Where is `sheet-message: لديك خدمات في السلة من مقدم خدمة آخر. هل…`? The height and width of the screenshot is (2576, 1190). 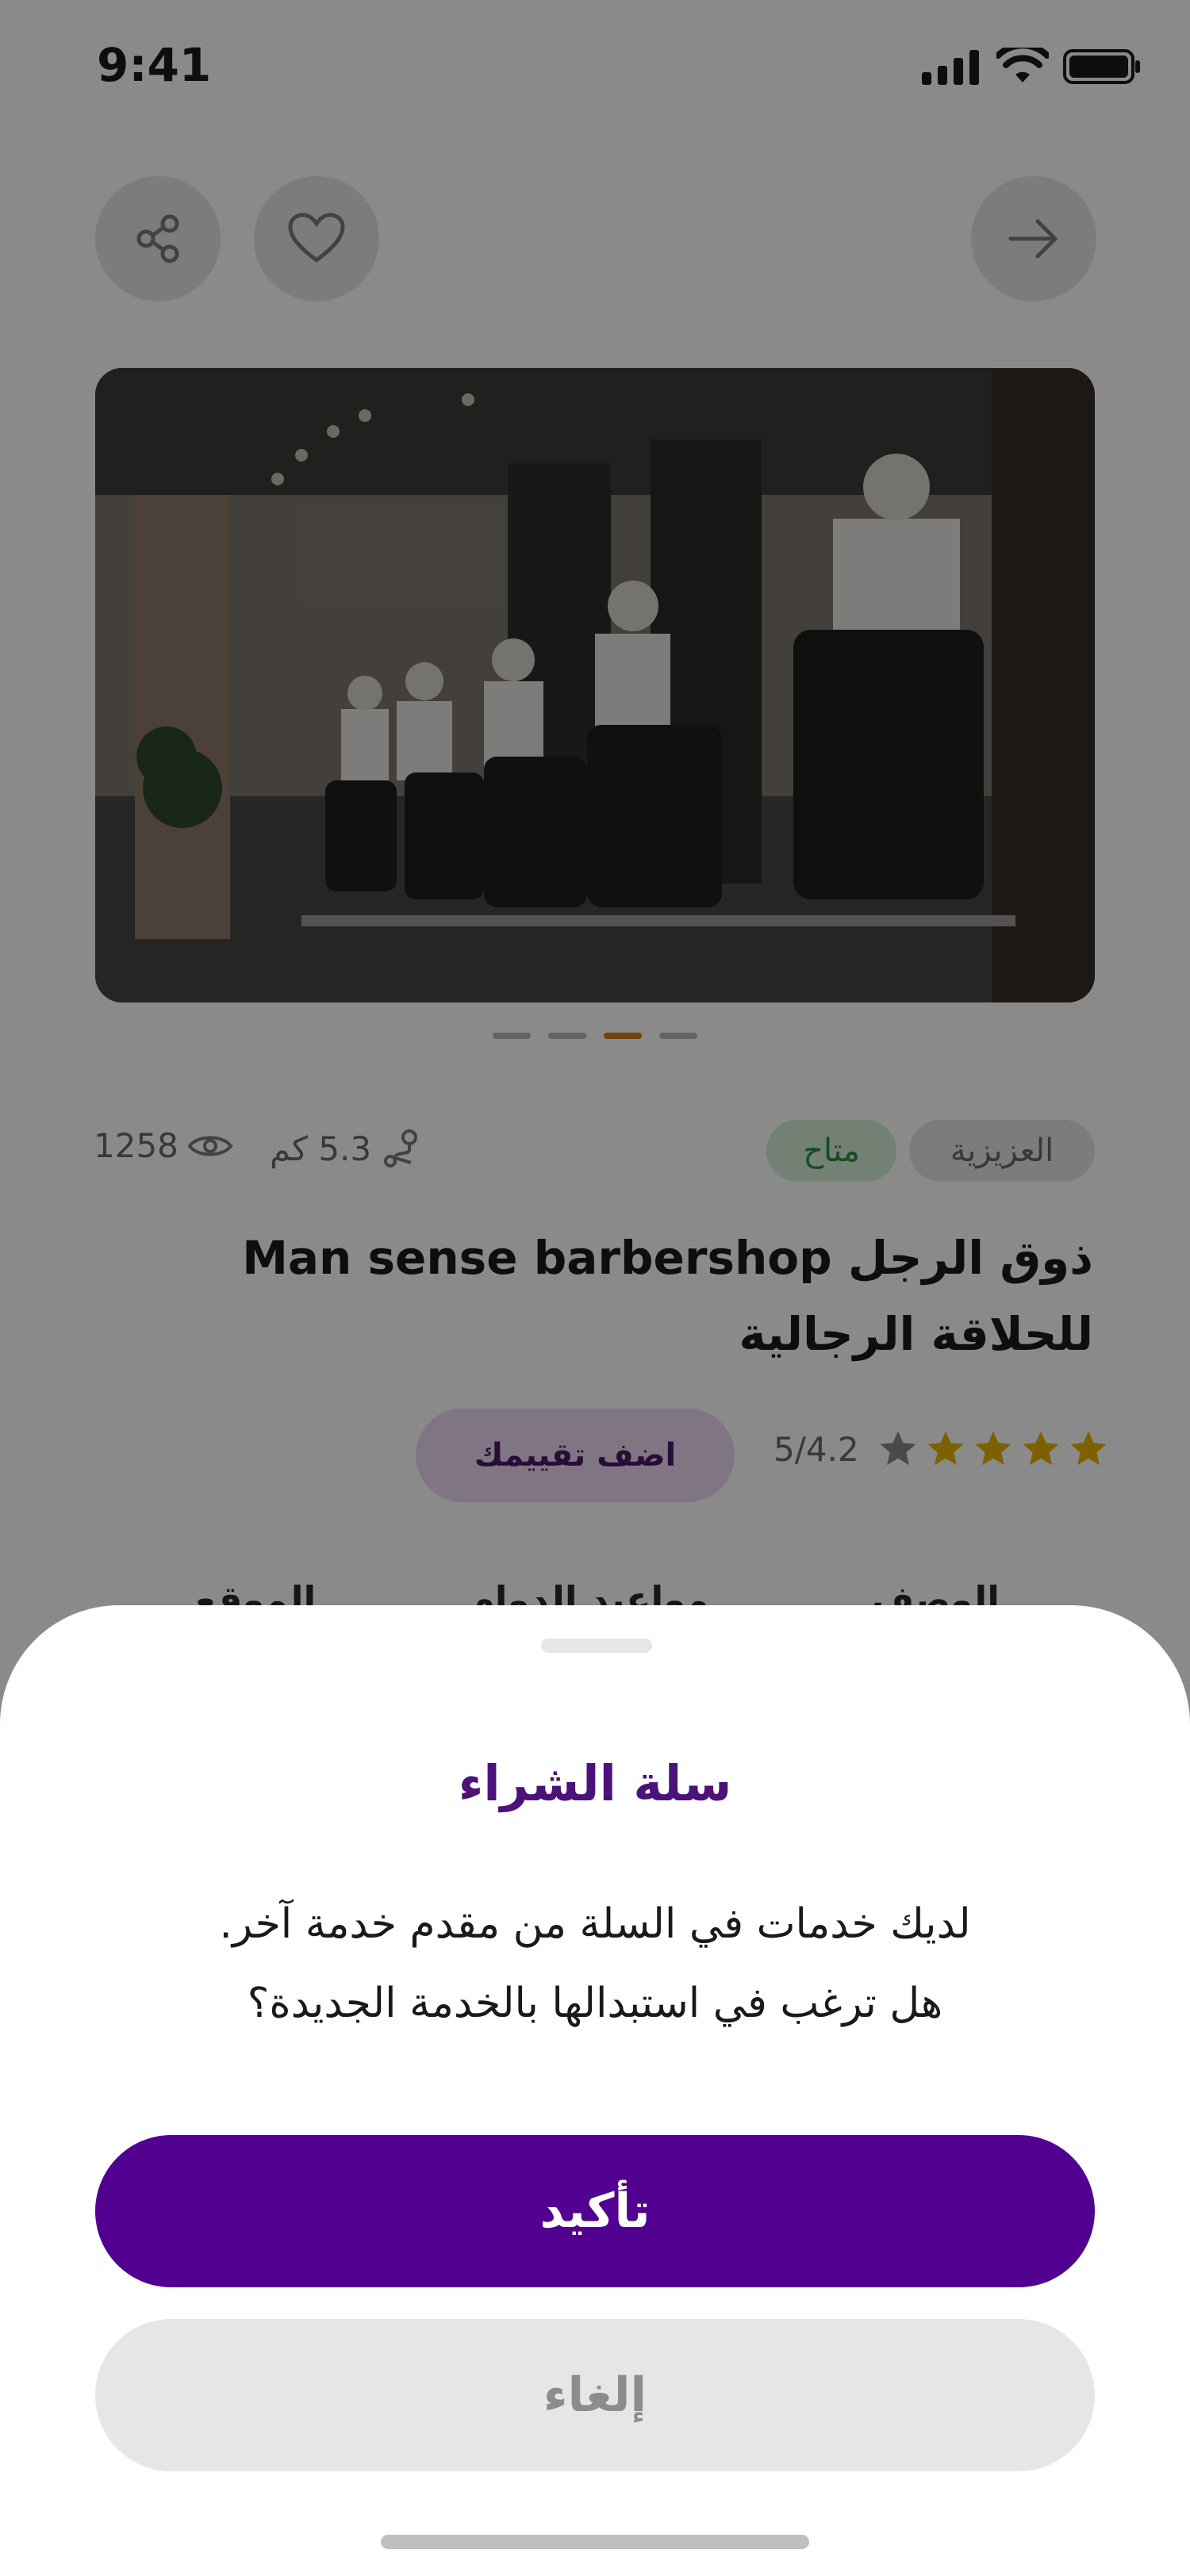 sheet-message: لديك خدمات في السلة من مقدم خدمة آخر. هل… is located at coordinates (595, 1964).